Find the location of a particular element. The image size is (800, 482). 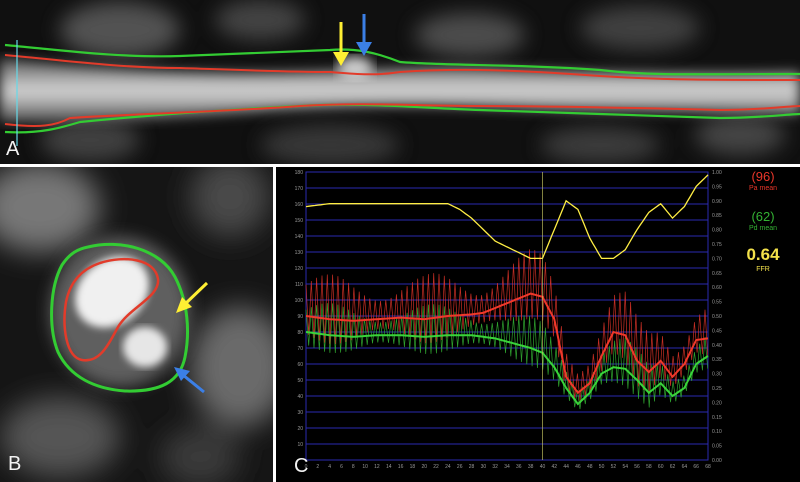

x-tick-label: 60 is located at coordinates (661, 467).